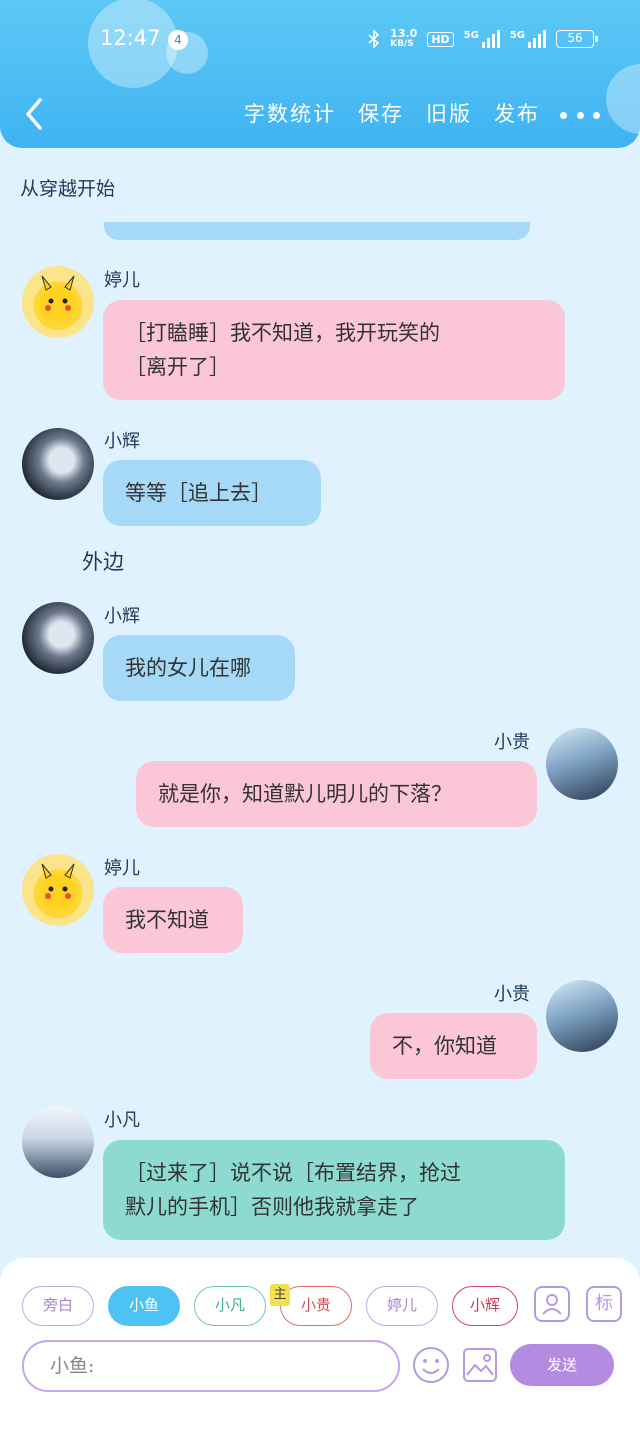 The height and width of the screenshot is (1429, 640). I want to click on toolbar-actions: 字数统计 保存 旧版 发布, so click(392, 113).